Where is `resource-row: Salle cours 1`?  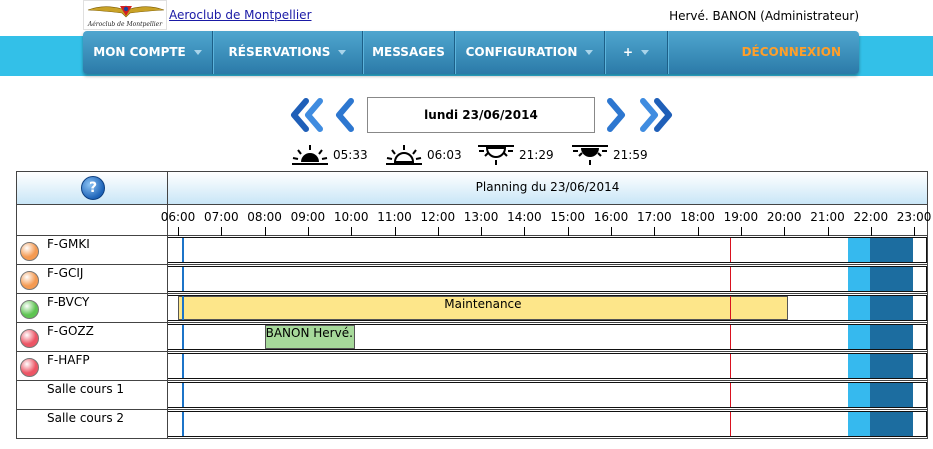 resource-row: Salle cours 1 is located at coordinates (472, 395).